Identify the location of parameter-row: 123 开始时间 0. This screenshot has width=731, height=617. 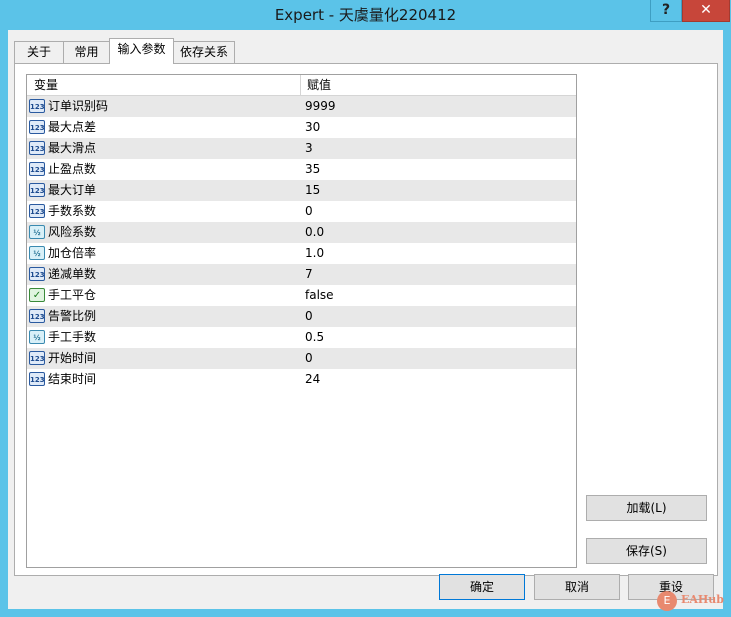
(301, 358).